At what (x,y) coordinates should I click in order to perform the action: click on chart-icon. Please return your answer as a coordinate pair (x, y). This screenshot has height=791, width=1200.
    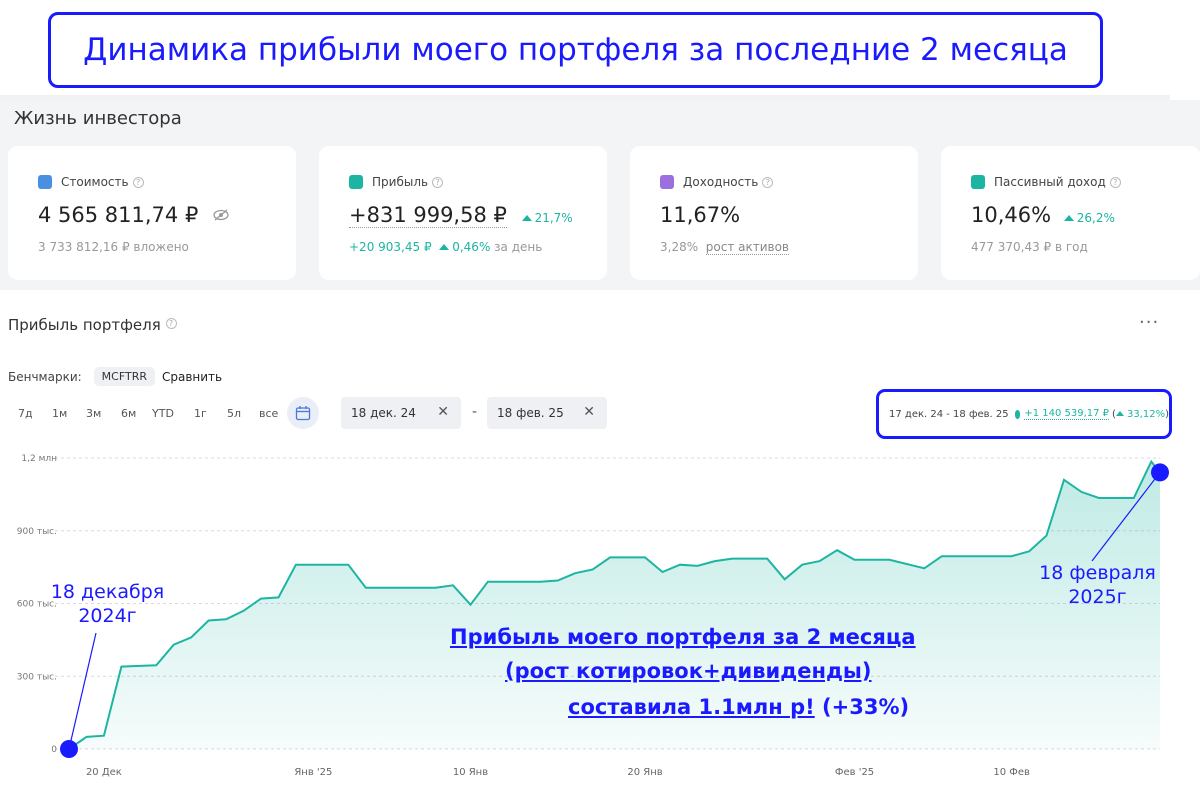
    Looking at the image, I should click on (356, 182).